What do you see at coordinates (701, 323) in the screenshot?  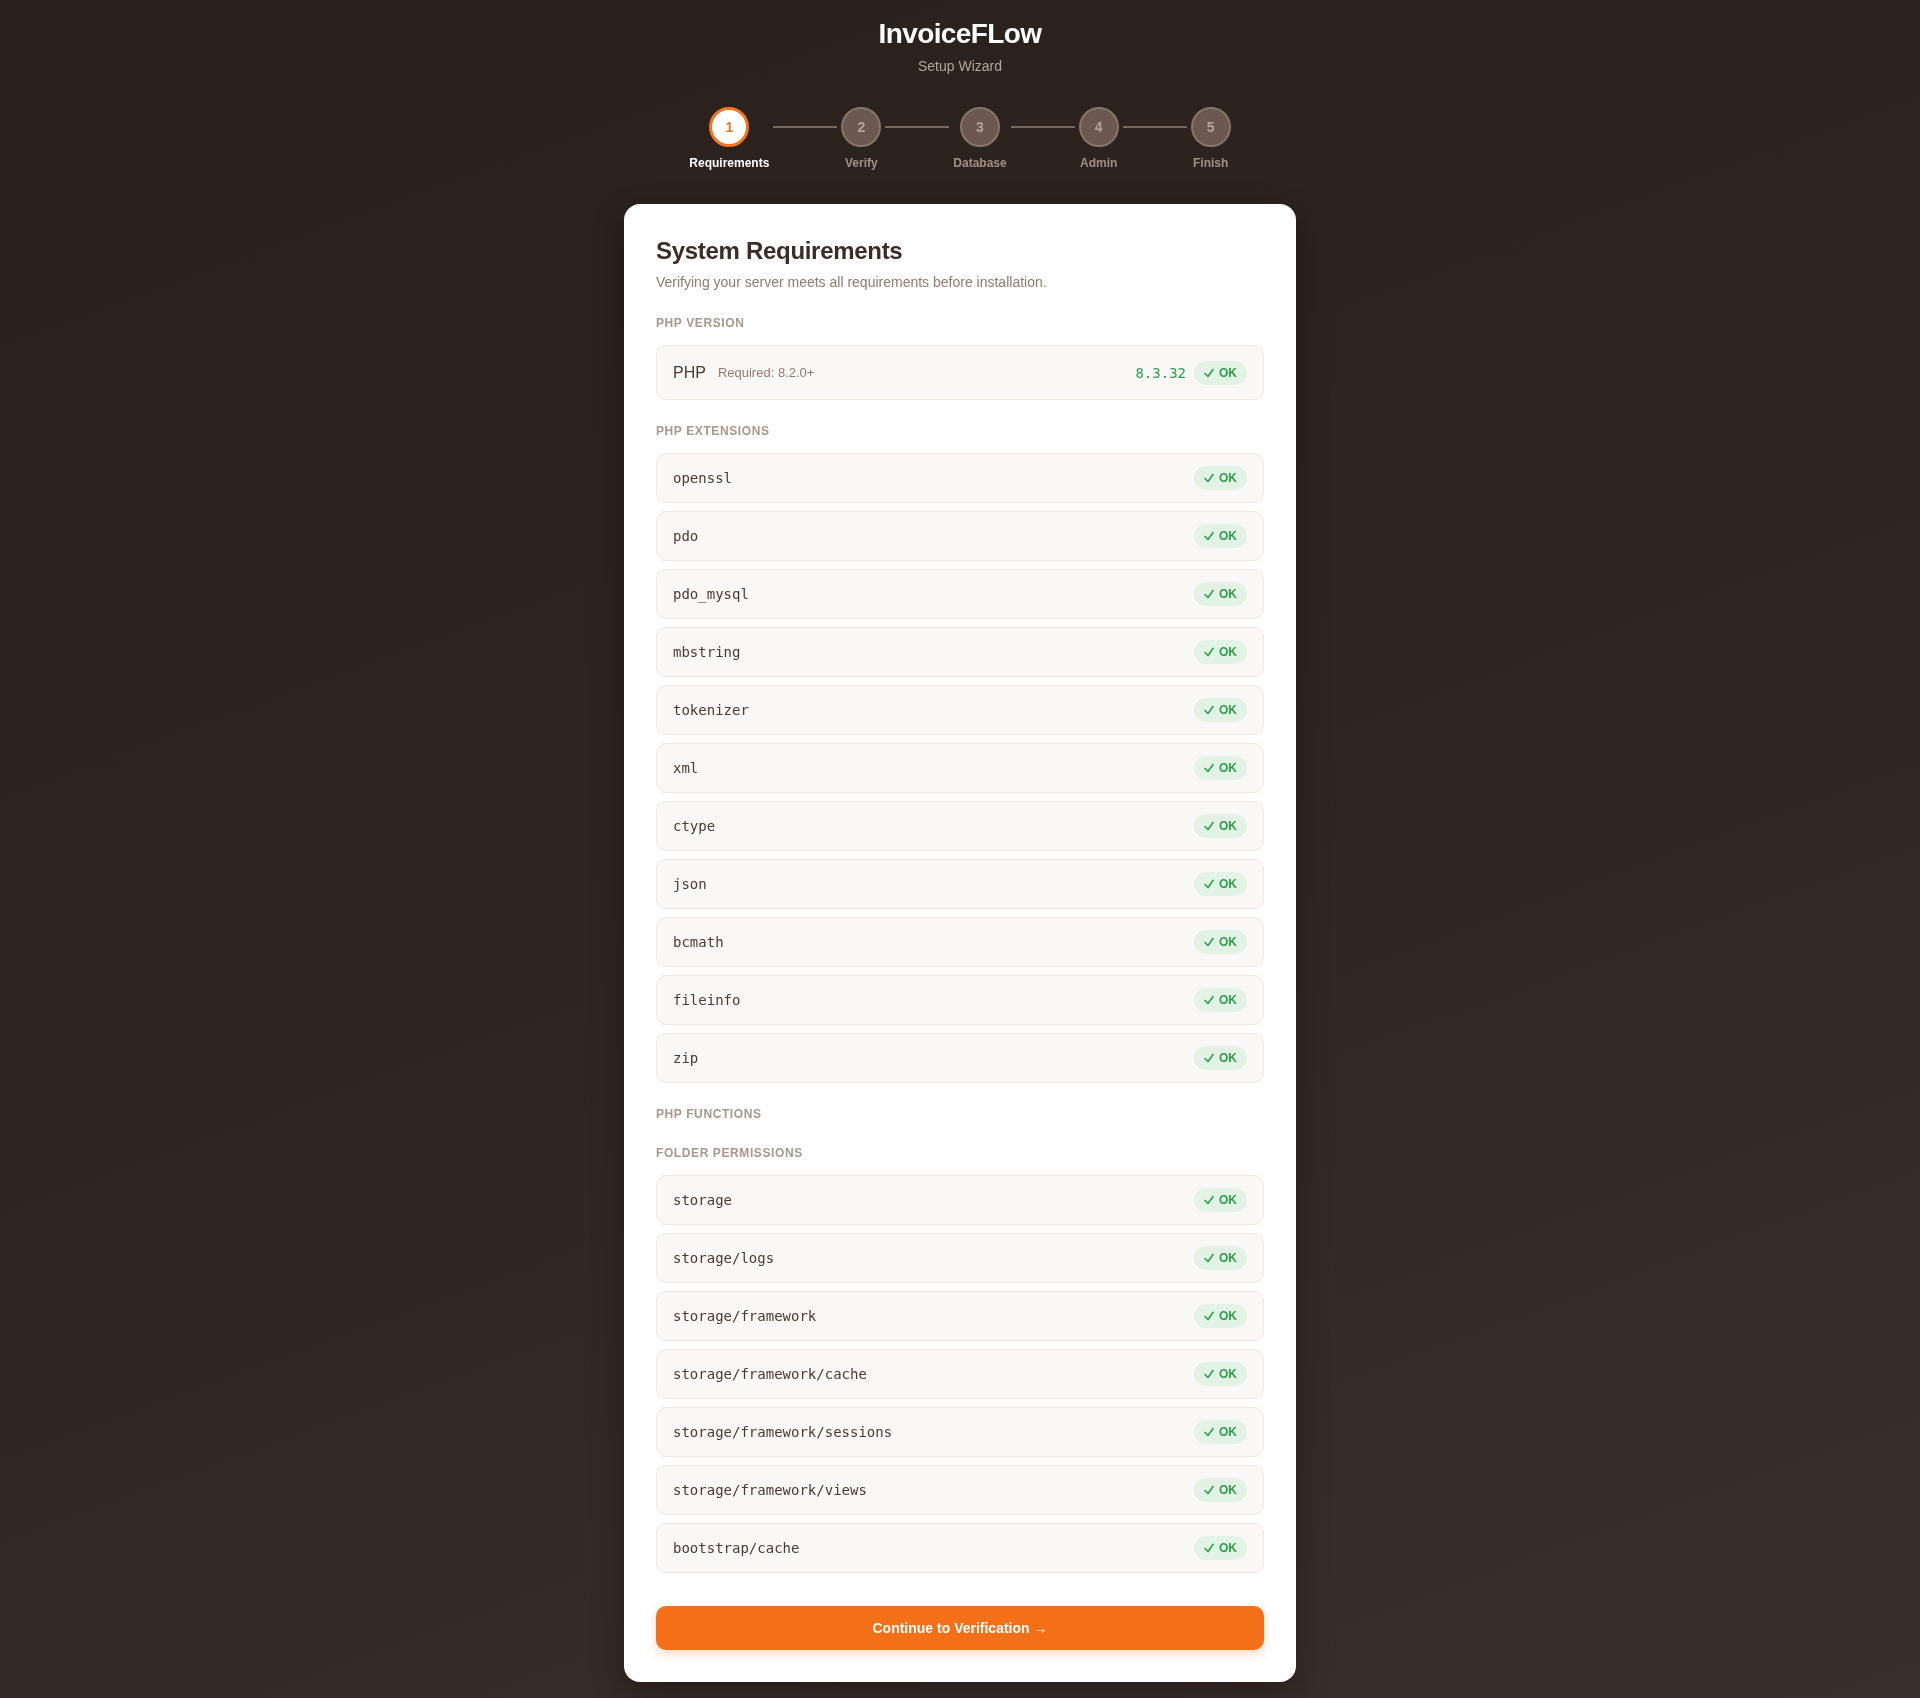 I see `section-heading: PHP VERSION` at bounding box center [701, 323].